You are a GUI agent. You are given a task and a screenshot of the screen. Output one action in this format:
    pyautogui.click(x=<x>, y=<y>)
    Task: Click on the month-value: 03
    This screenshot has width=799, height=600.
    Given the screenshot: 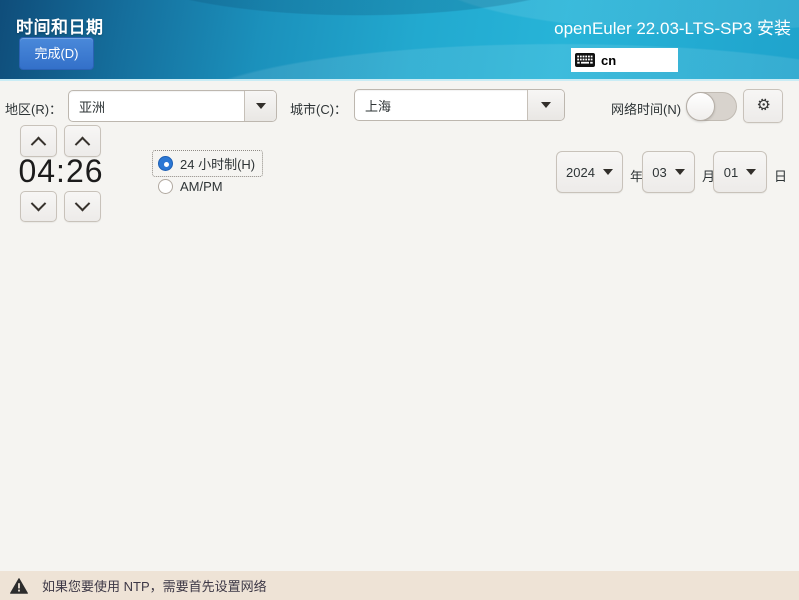 What is the action you would take?
    pyautogui.click(x=659, y=172)
    